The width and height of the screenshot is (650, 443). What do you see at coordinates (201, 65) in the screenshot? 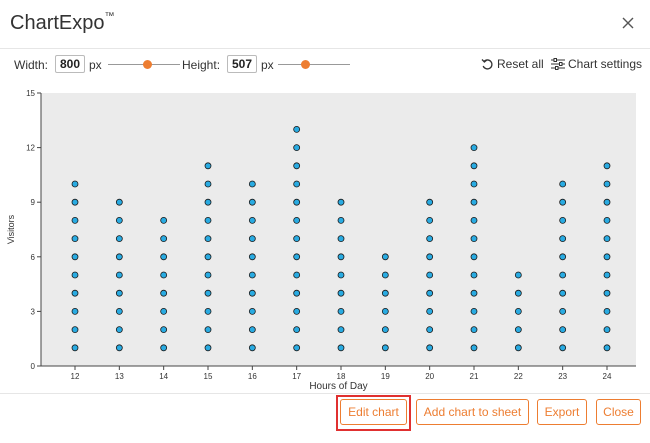
I see `height-label: Height:` at bounding box center [201, 65].